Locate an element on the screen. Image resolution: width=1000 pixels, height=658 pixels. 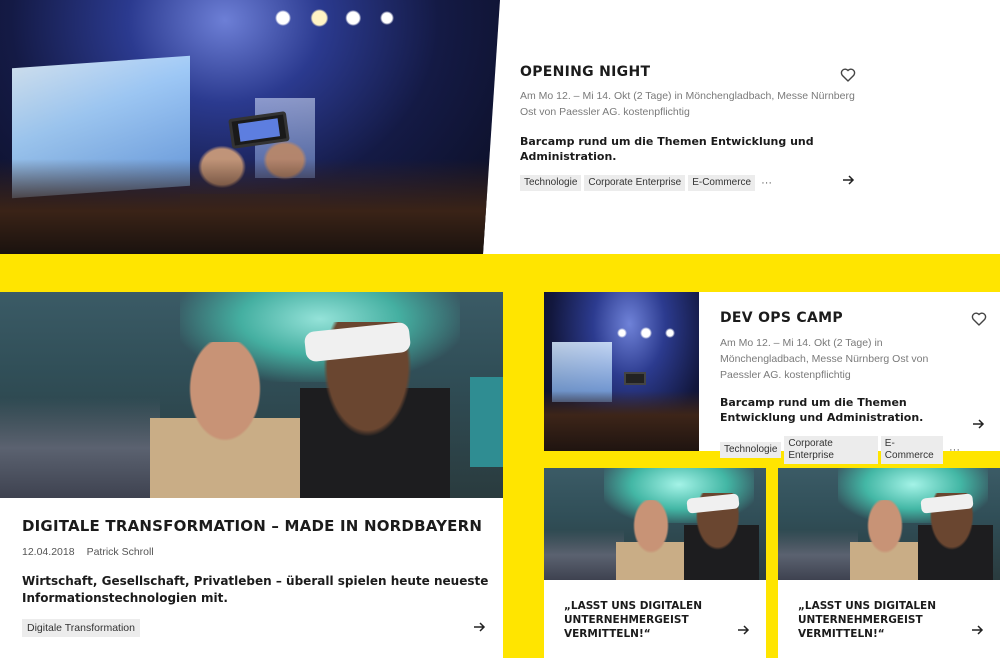
tag: Digitale Transformation is located at coordinates (81, 628).